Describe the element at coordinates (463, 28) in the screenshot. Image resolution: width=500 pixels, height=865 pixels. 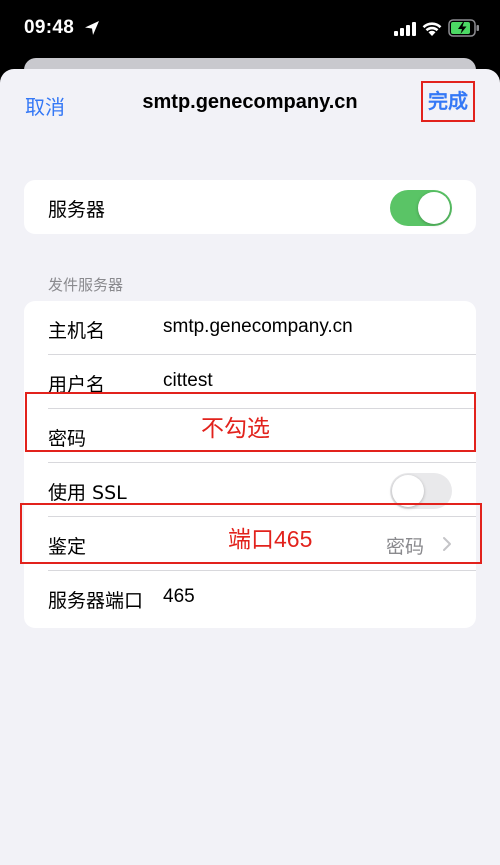
I see `battery-charging-icon` at that location.